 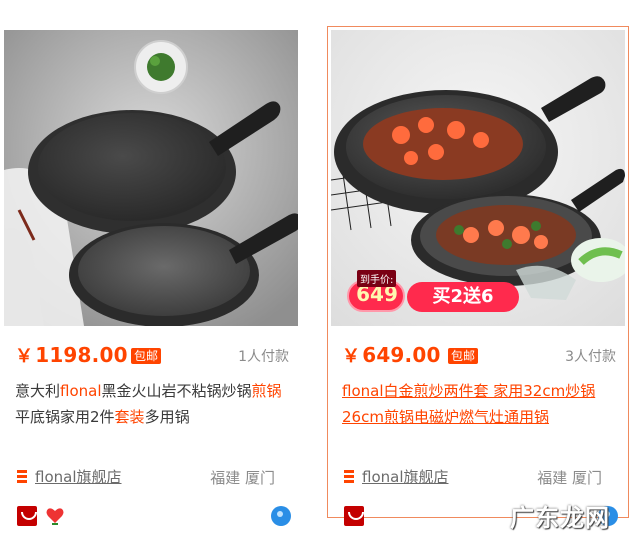 What do you see at coordinates (153, 404) in the screenshot?
I see `product-title: 意大利flonal黑金火山岩不粘锅炒锅煎锅平底锅家用2件套装多用锅` at bounding box center [153, 404].